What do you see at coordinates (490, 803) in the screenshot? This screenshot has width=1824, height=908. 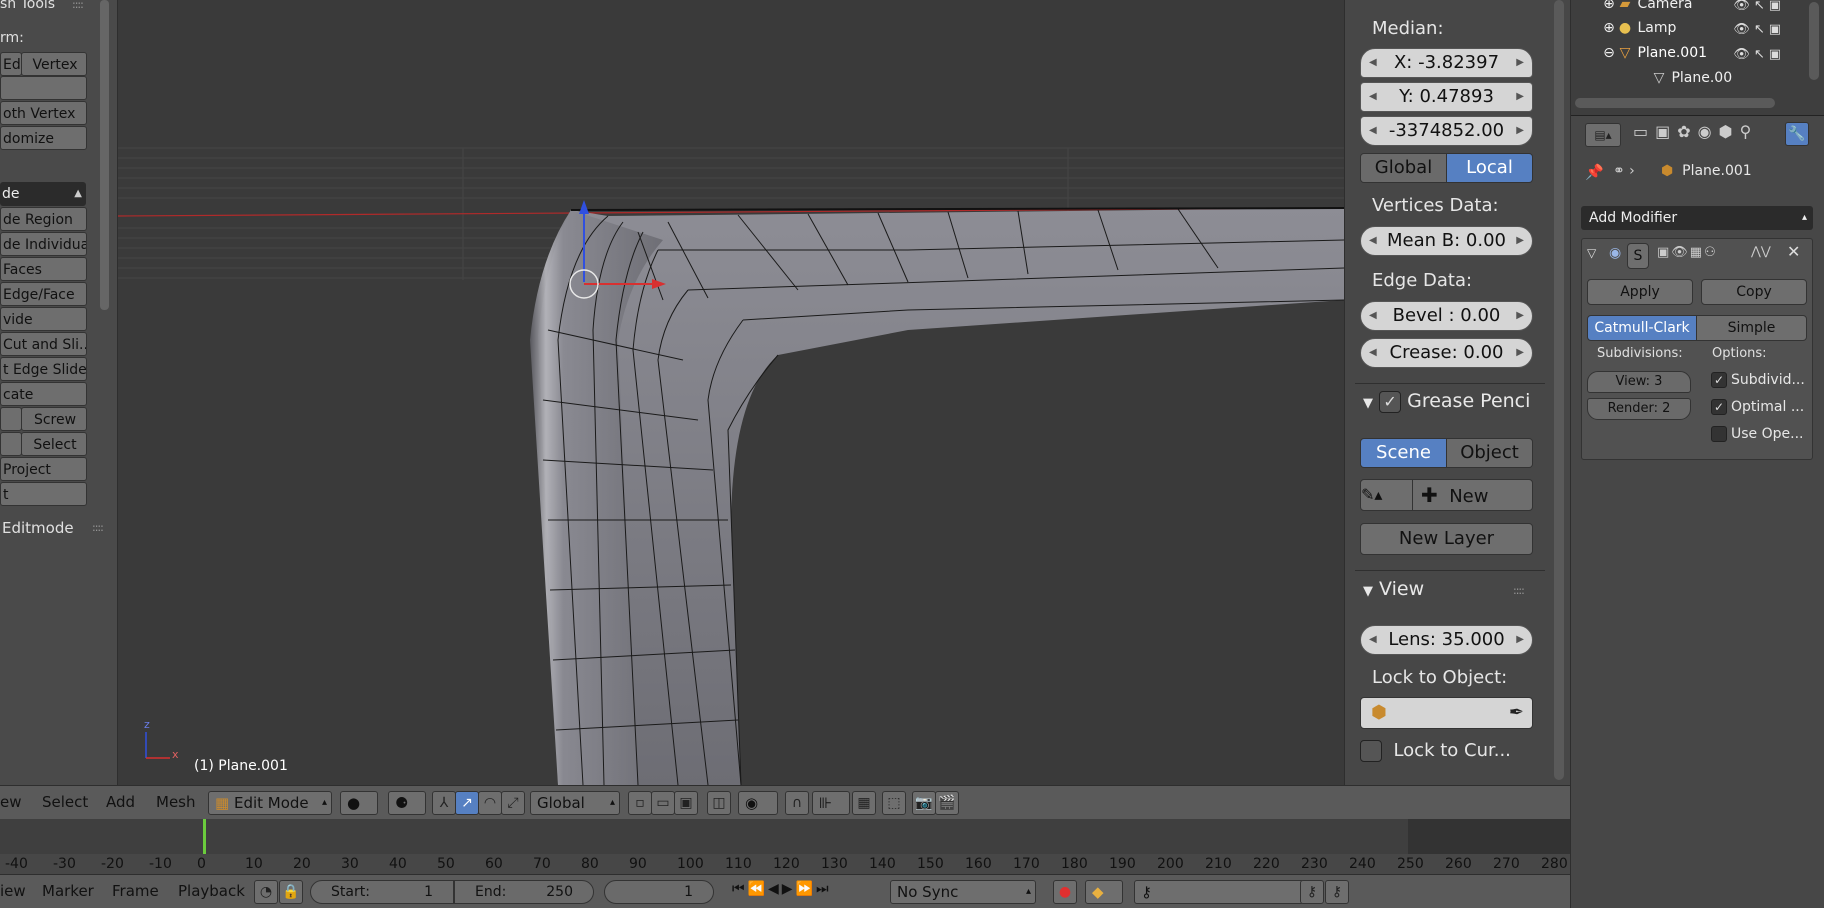 I see `rotate-manipulator-icon: ◠` at bounding box center [490, 803].